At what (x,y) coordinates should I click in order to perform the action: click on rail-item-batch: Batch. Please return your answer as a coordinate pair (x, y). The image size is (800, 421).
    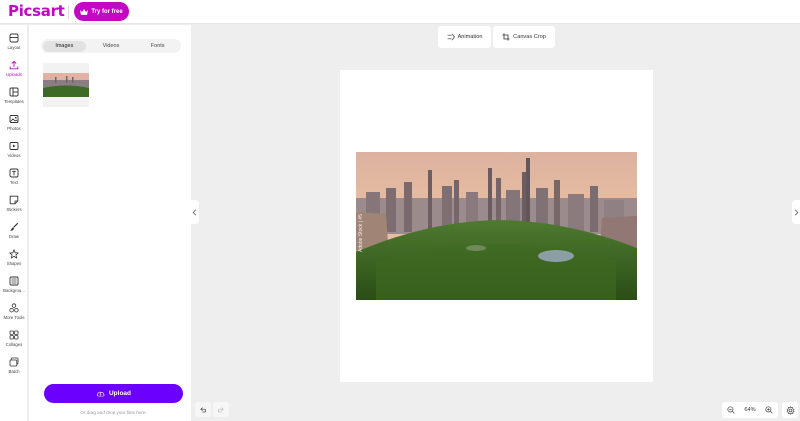
    Looking at the image, I should click on (14, 368).